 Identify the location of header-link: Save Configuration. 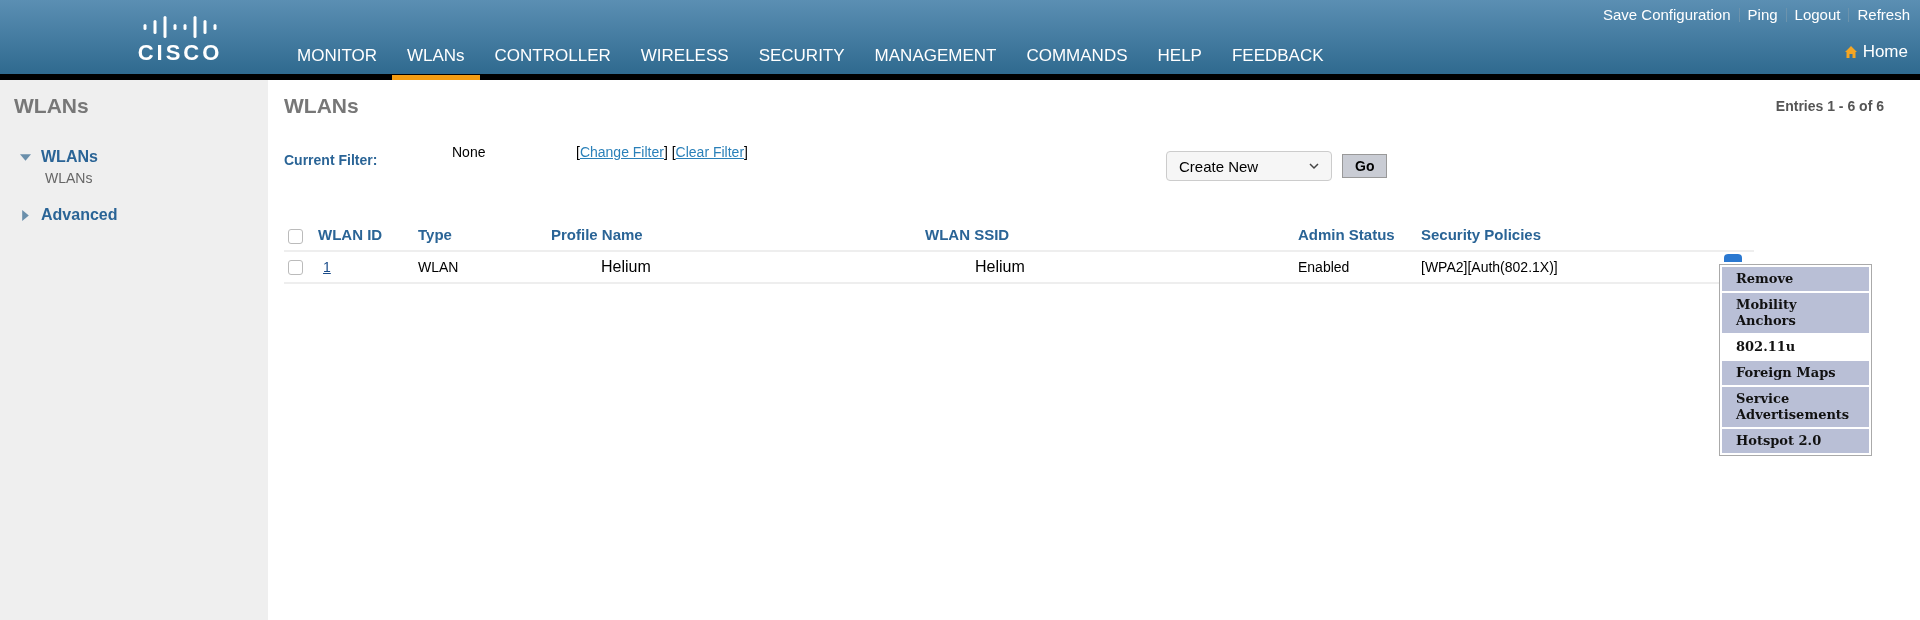
(1666, 14).